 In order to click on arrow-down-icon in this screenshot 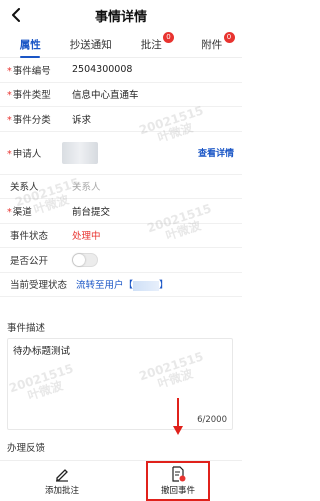, I will do `click(178, 416)`.